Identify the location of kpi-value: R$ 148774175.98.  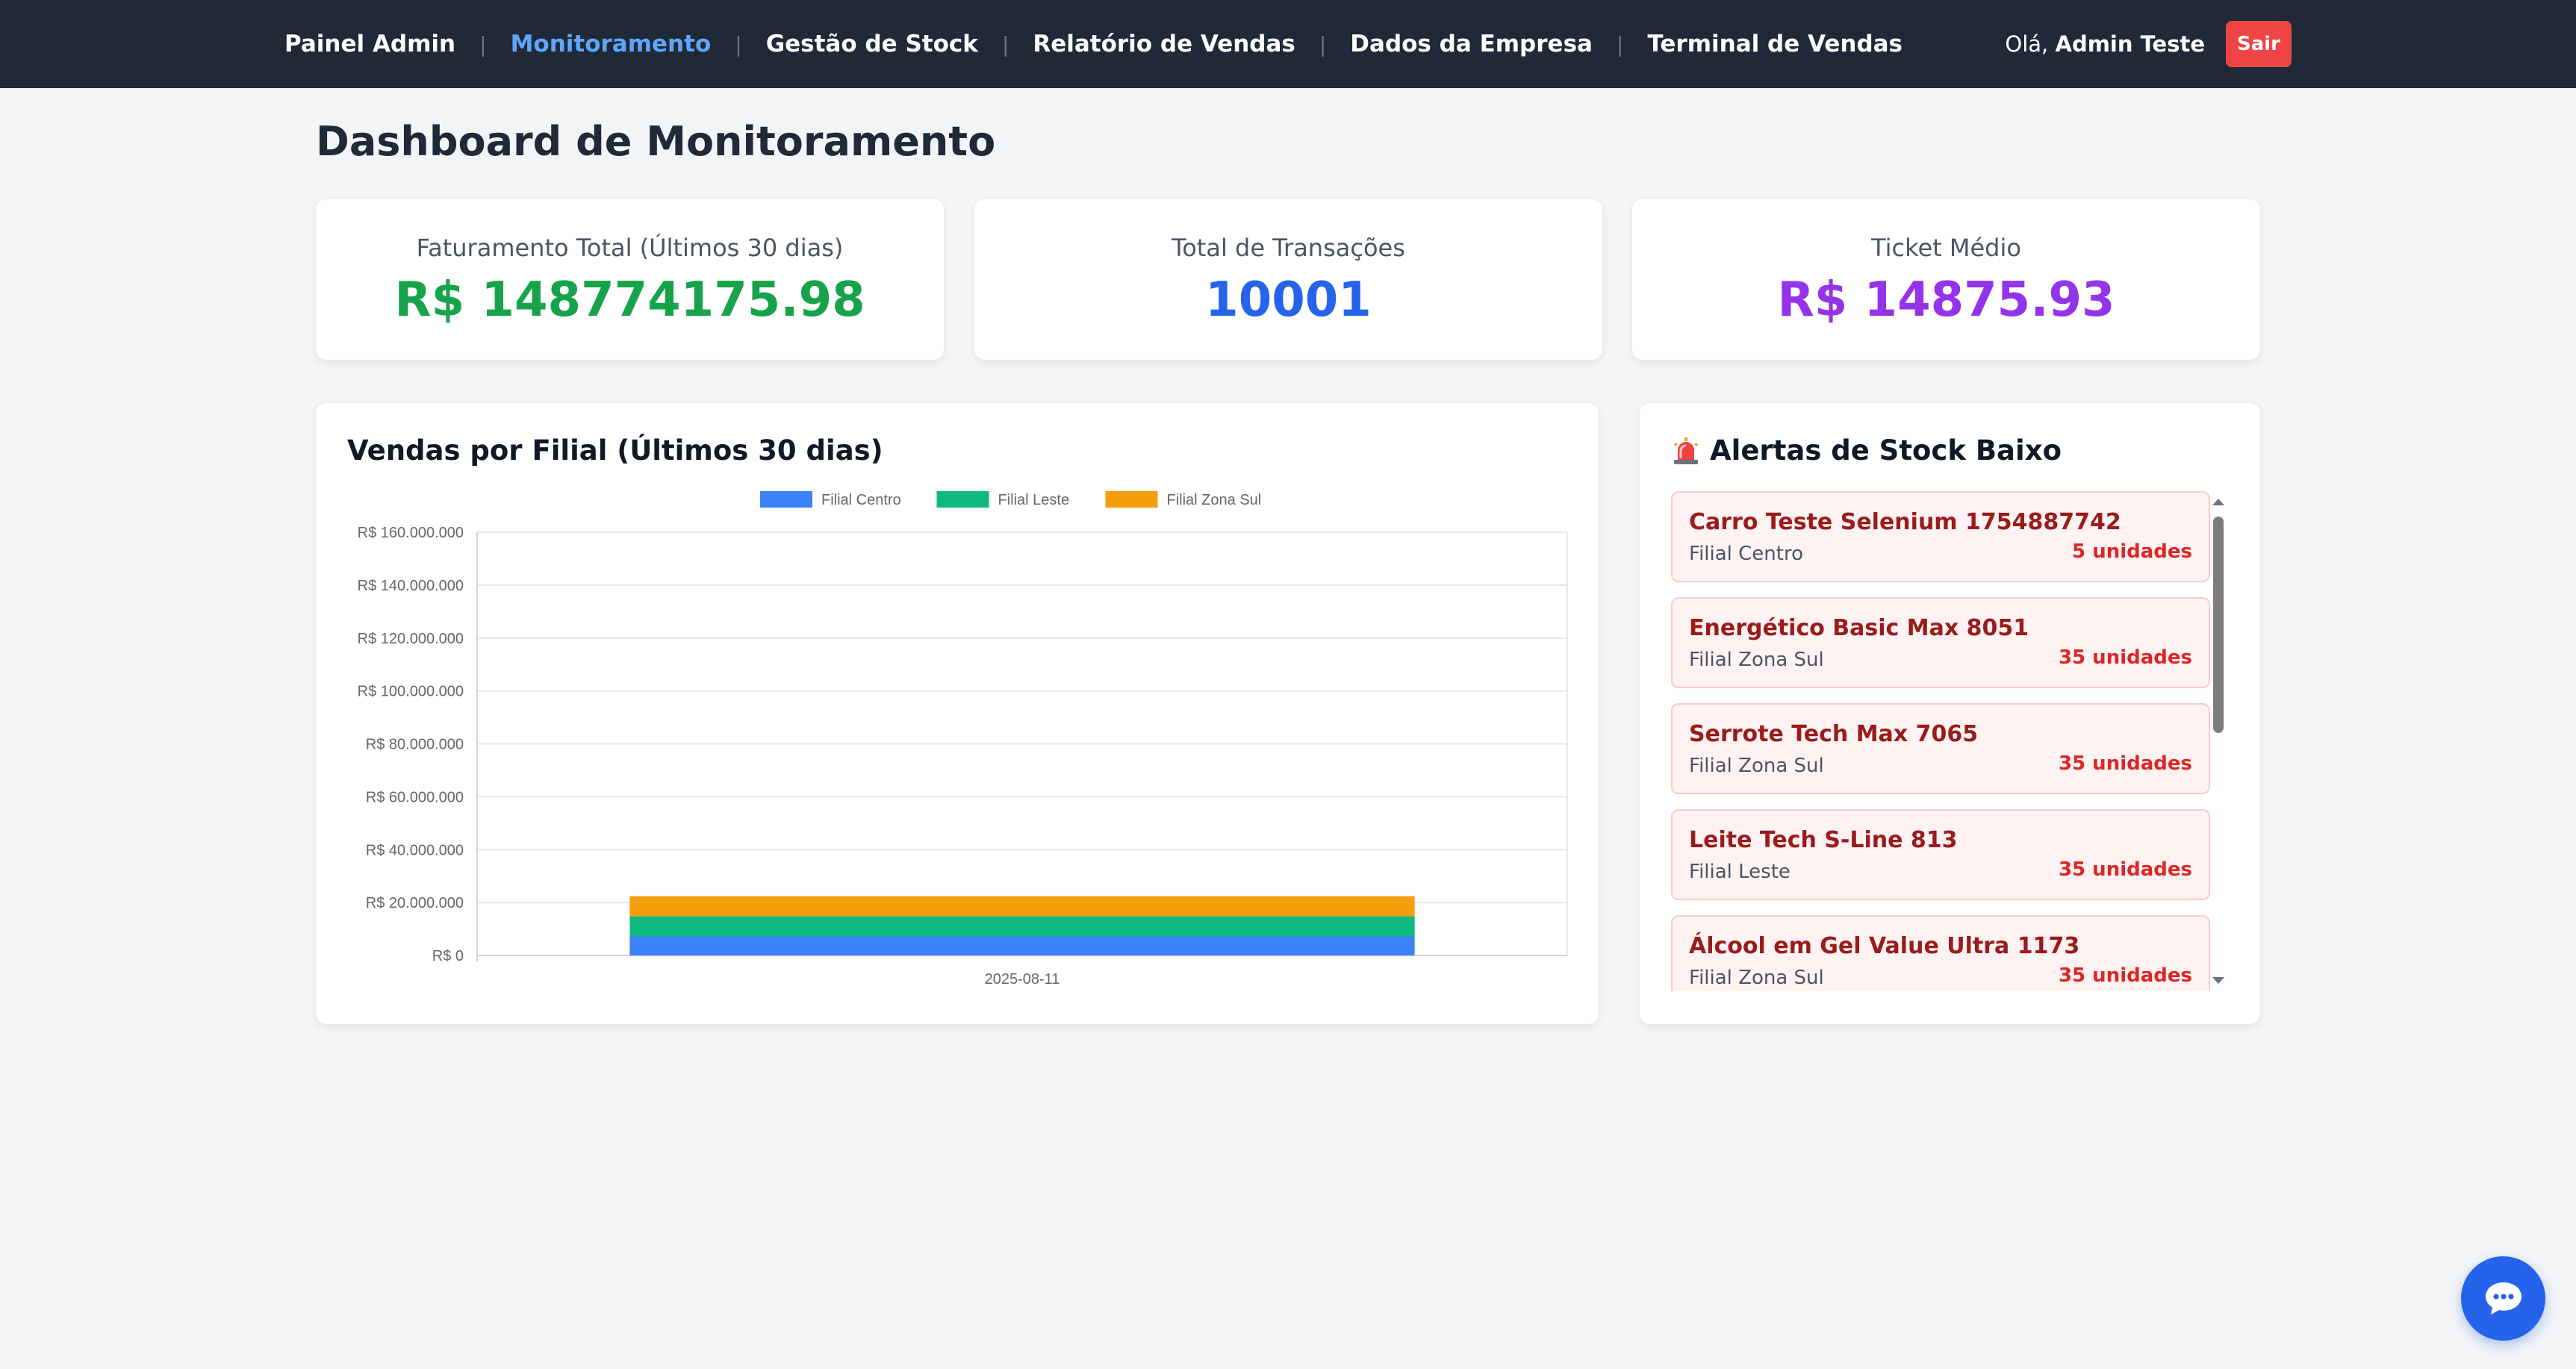
(629, 300).